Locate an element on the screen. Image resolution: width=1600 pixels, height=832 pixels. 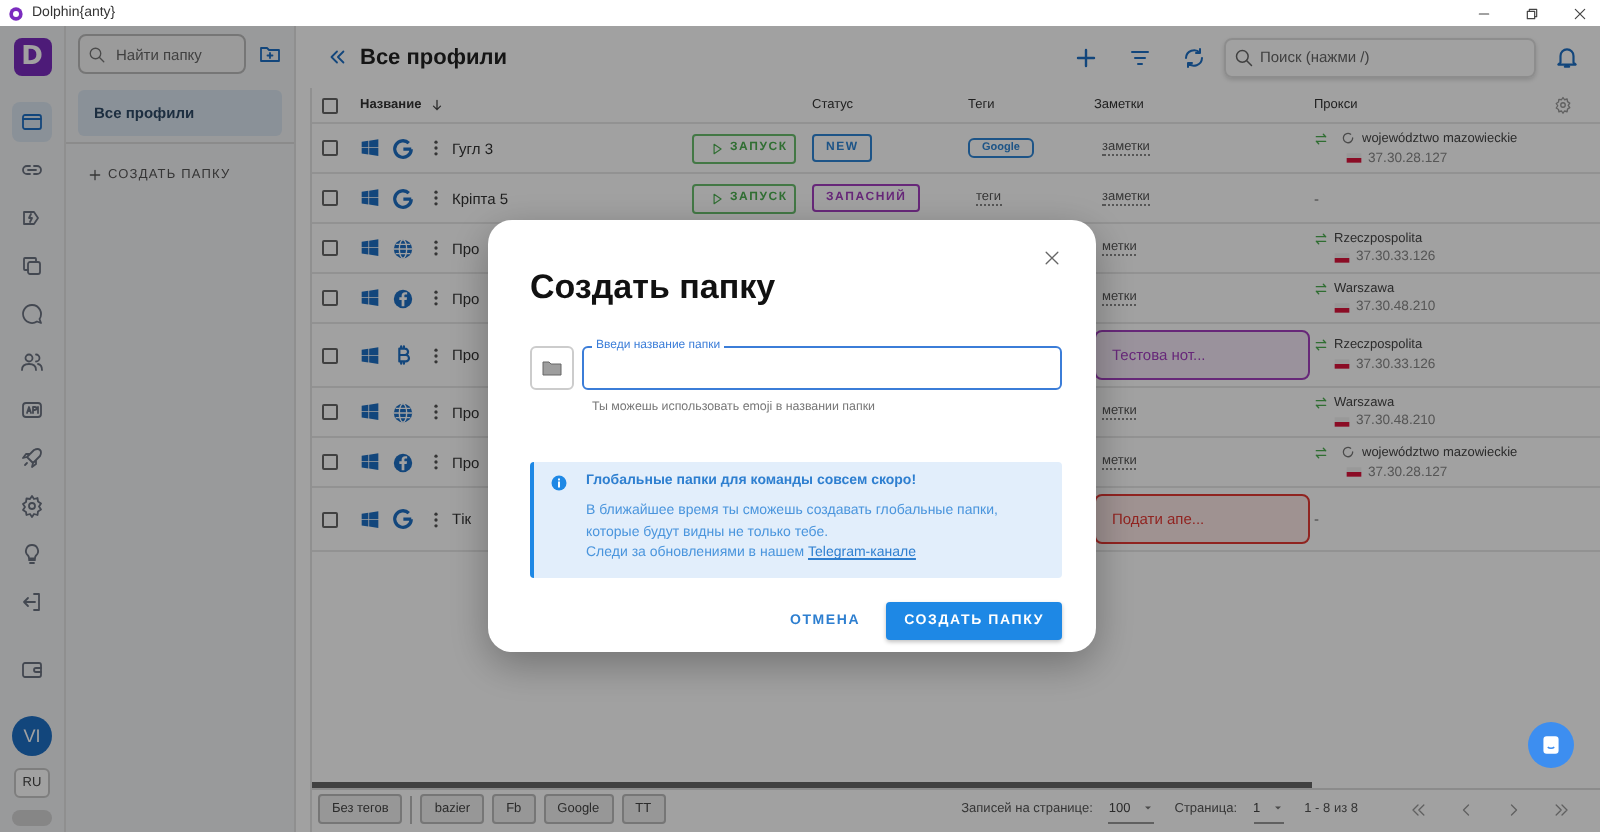
info-icon is located at coordinates (559, 483).